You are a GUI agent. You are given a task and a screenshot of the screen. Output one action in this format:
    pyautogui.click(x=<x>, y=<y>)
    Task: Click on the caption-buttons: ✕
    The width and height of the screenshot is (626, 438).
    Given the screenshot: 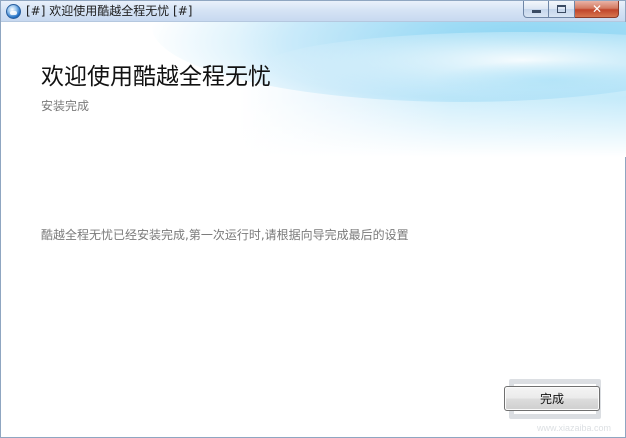 What is the action you would take?
    pyautogui.click(x=571, y=9)
    